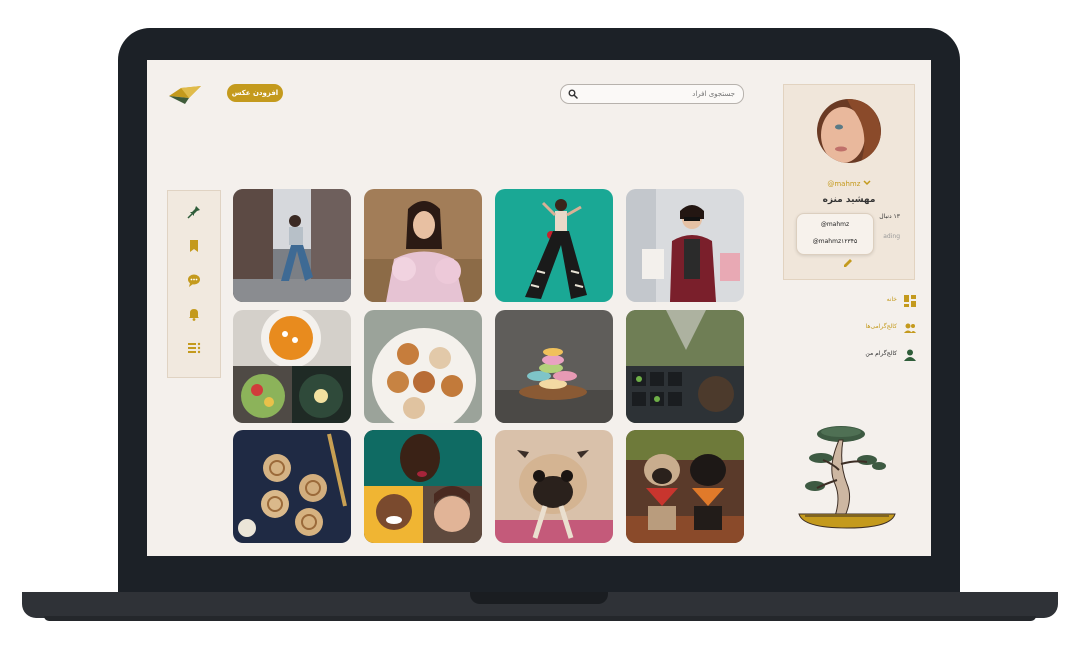 This screenshot has width=1080, height=667. I want to click on edit-icon, so click(848, 263).